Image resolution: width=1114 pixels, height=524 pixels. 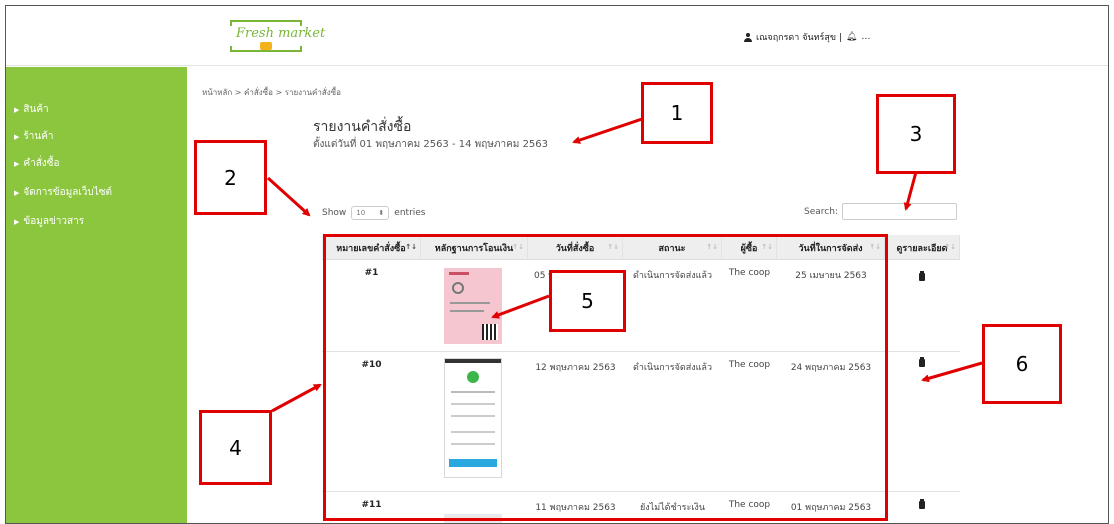 What do you see at coordinates (677, 113) in the screenshot?
I see `callout-1: 1` at bounding box center [677, 113].